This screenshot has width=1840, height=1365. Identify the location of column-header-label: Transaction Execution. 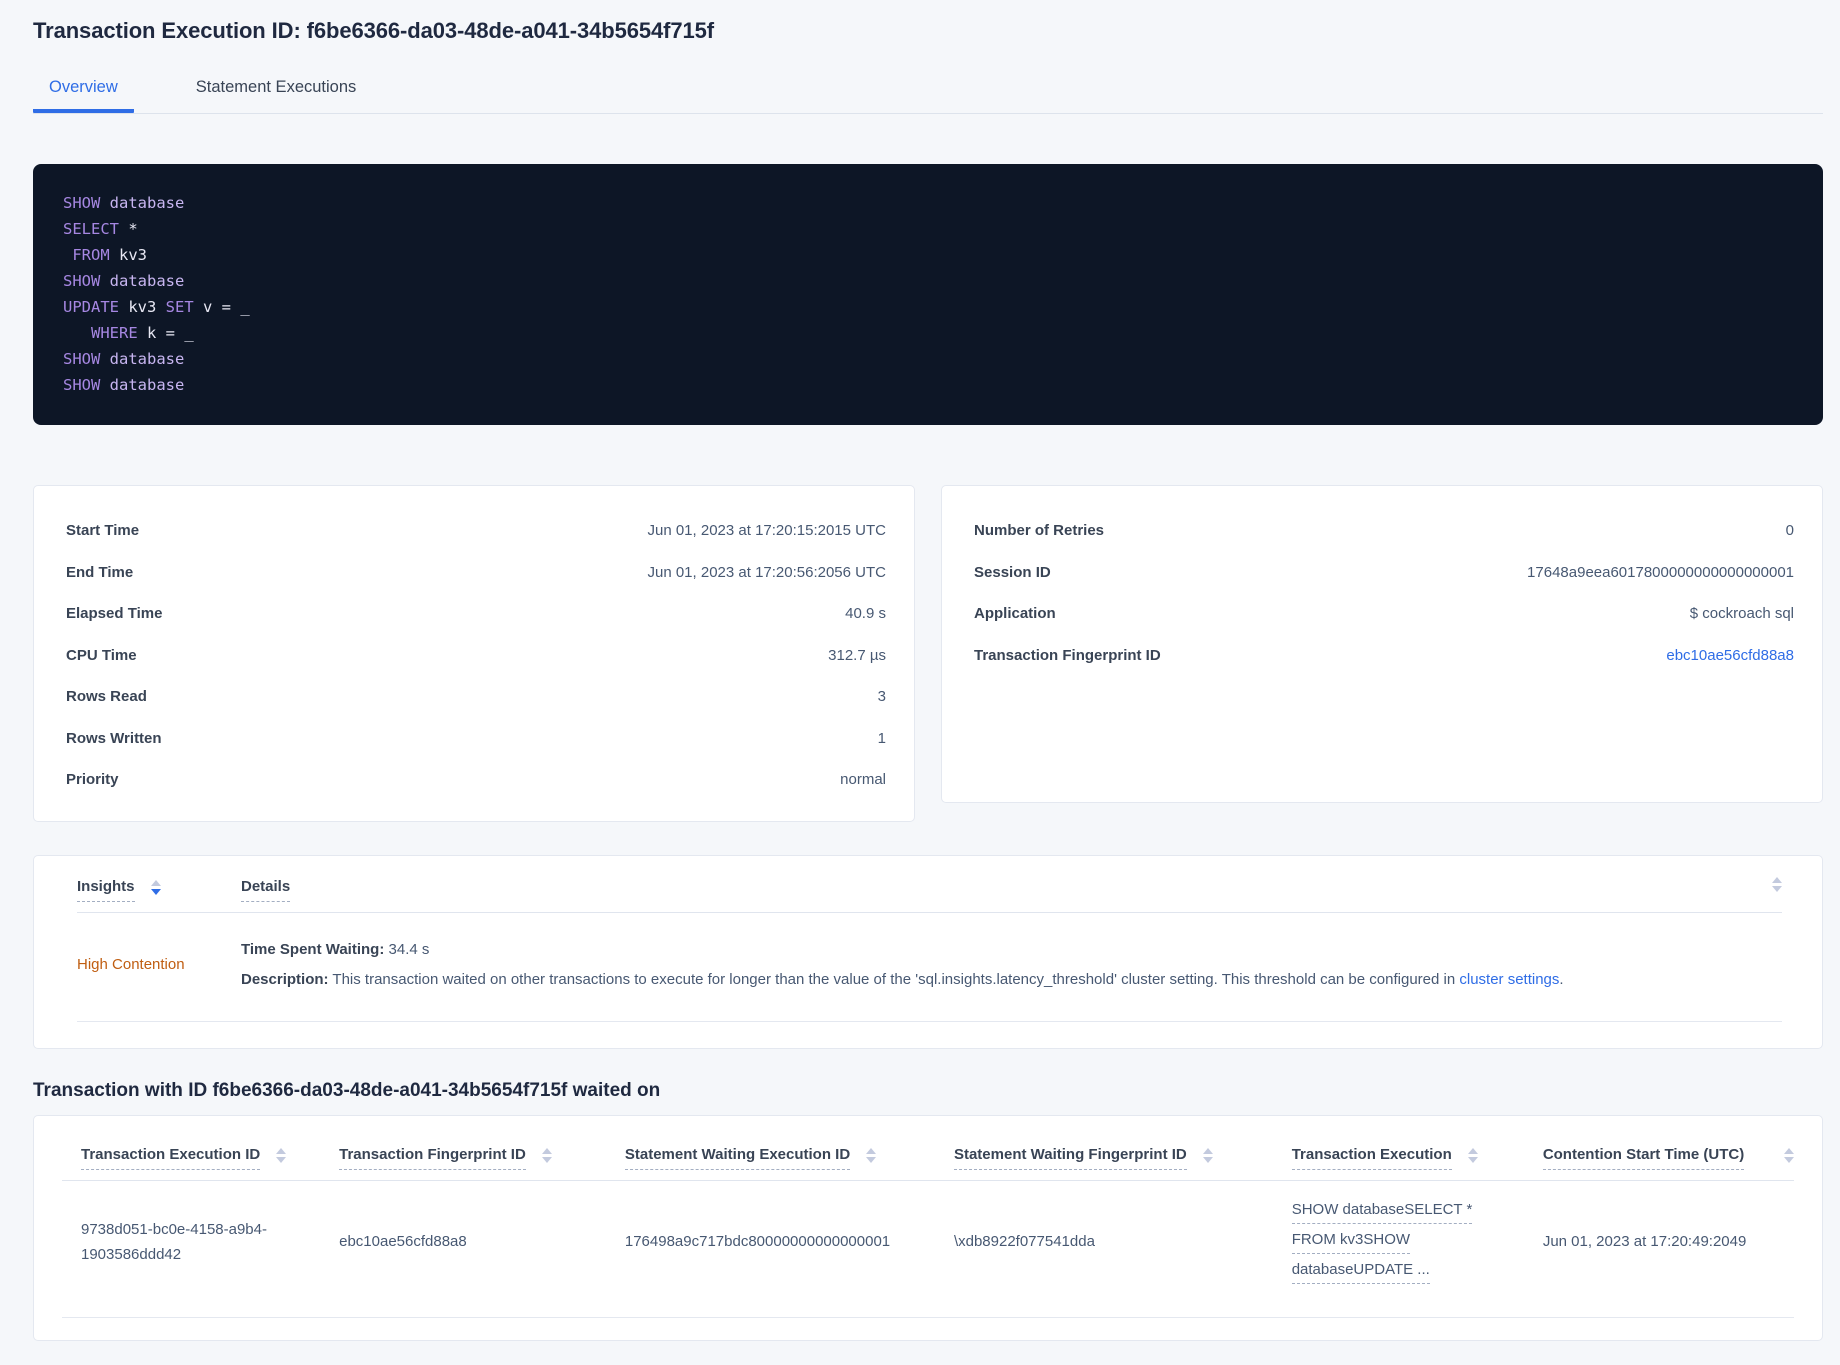
(1371, 1158).